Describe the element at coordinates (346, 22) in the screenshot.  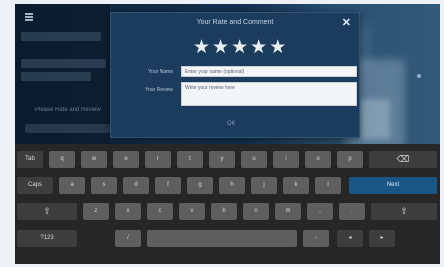
I see `close-icon: ✕` at that location.